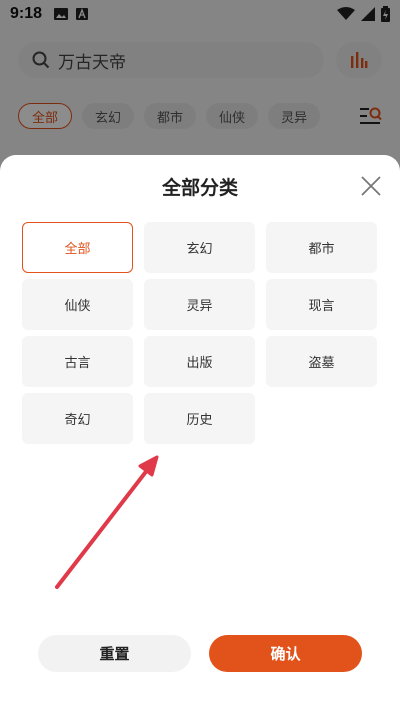 The height and width of the screenshot is (711, 400). Describe the element at coordinates (285, 653) in the screenshot. I see `confirm-button: 确认` at that location.